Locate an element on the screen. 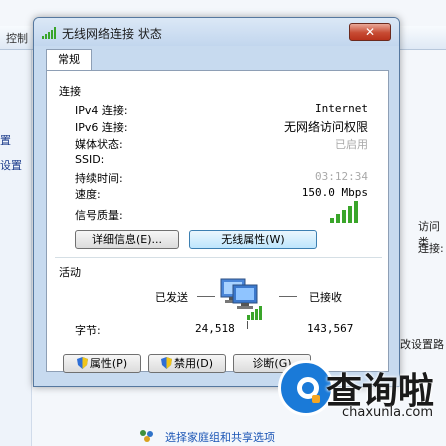 The image size is (446, 446). homegroup-link: 选择家庭组和共享选项 is located at coordinates (220, 437).